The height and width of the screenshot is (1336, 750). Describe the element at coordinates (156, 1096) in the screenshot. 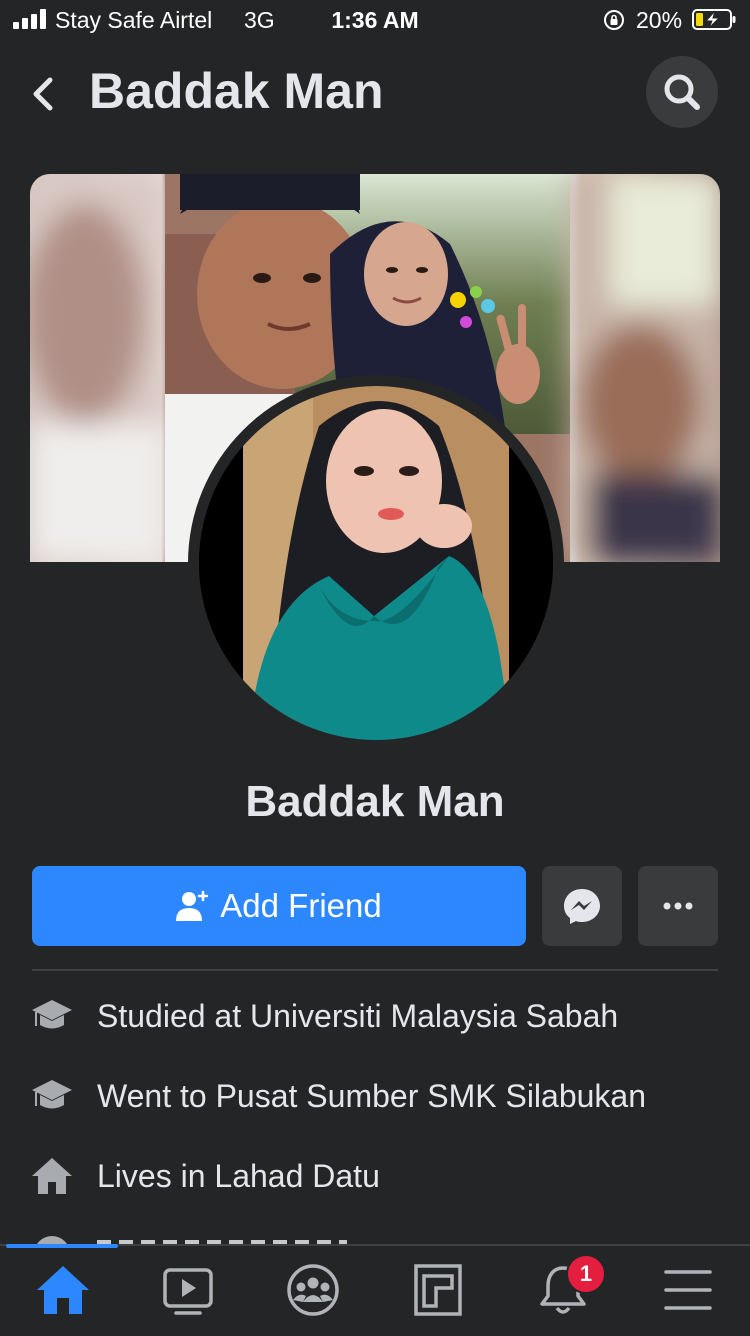

I see `detail-prefix: Went to` at that location.